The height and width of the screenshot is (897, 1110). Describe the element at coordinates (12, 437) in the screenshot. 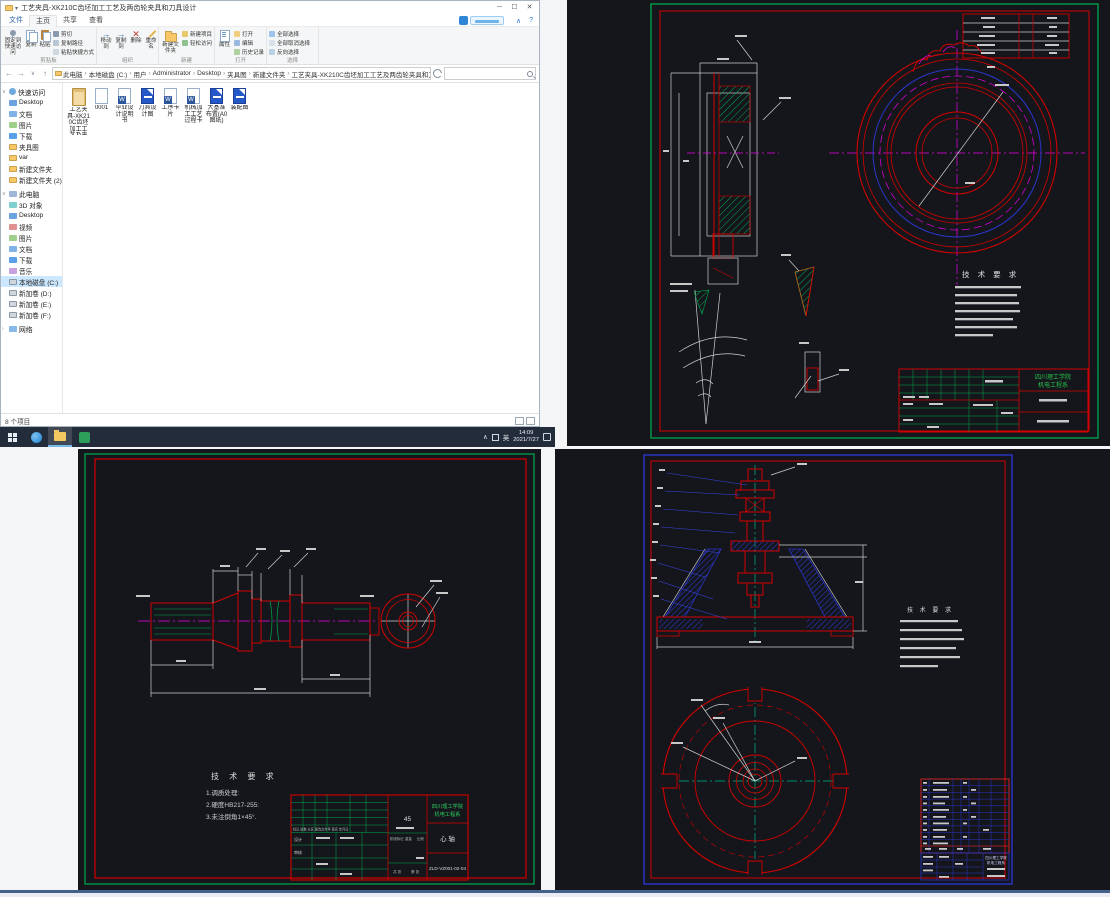

I see `start-button` at that location.